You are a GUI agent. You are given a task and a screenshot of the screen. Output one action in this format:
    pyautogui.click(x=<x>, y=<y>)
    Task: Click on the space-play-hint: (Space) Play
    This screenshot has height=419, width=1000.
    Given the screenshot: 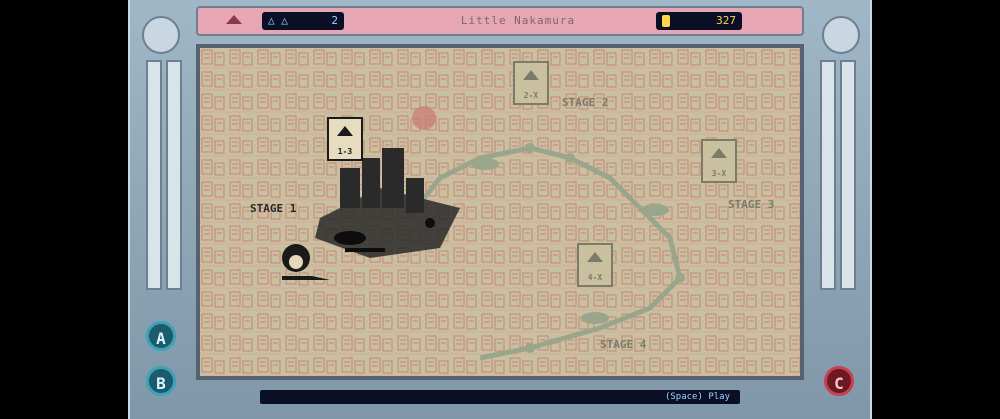 What is the action you would take?
    pyautogui.click(x=697, y=397)
    